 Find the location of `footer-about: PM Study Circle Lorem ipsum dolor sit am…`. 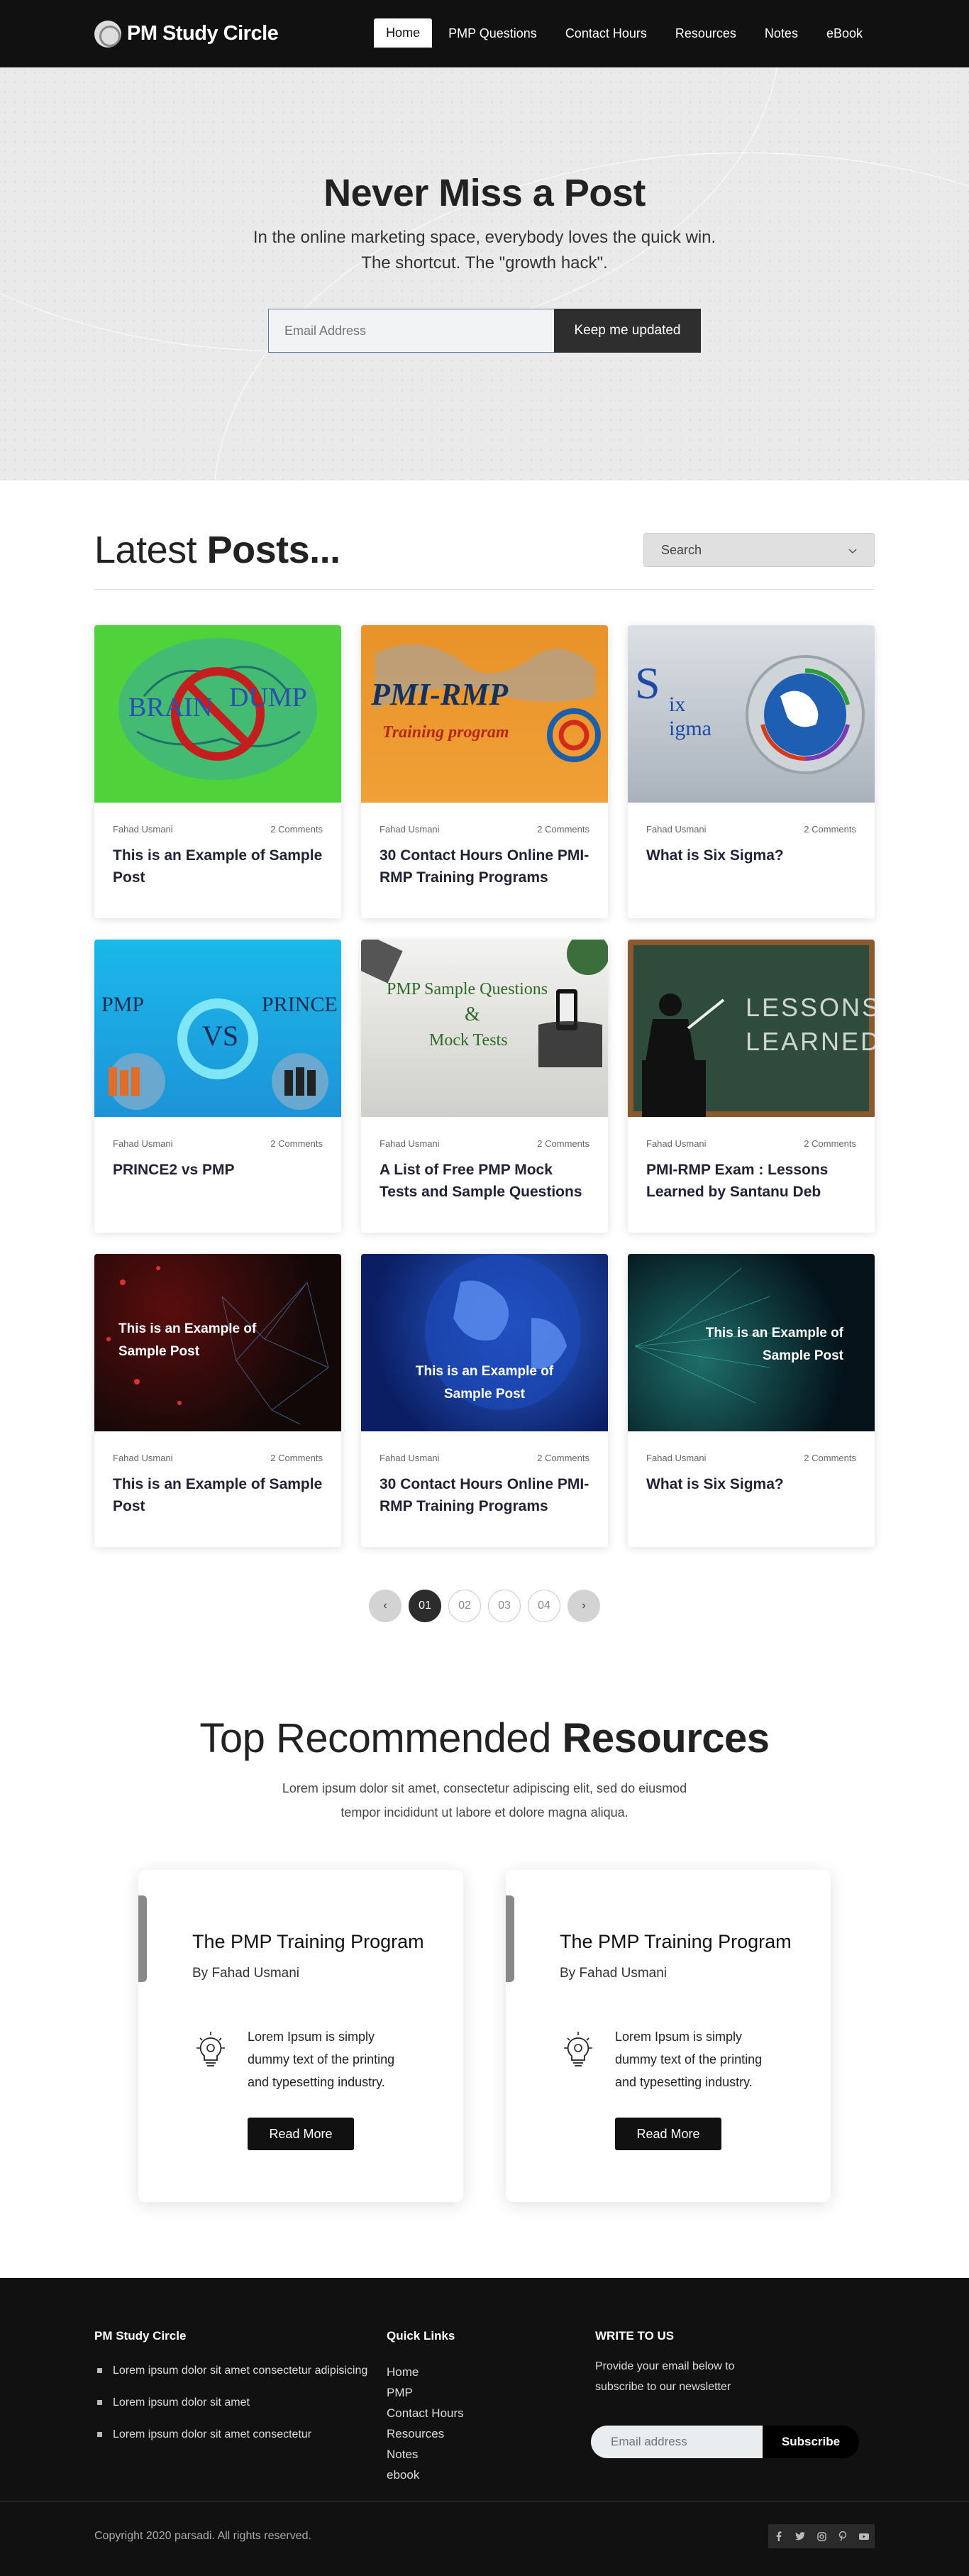

footer-about: PM Study Circle Lorem ipsum dolor sit am… is located at coordinates (240, 2407).